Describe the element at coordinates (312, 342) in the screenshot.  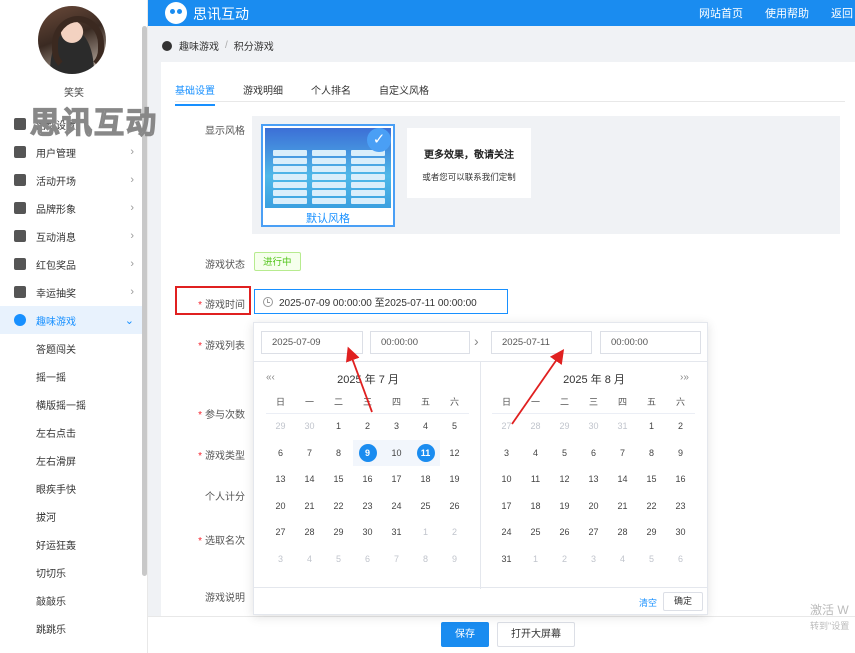
I see `start-date-input: 2025-07-09` at that location.